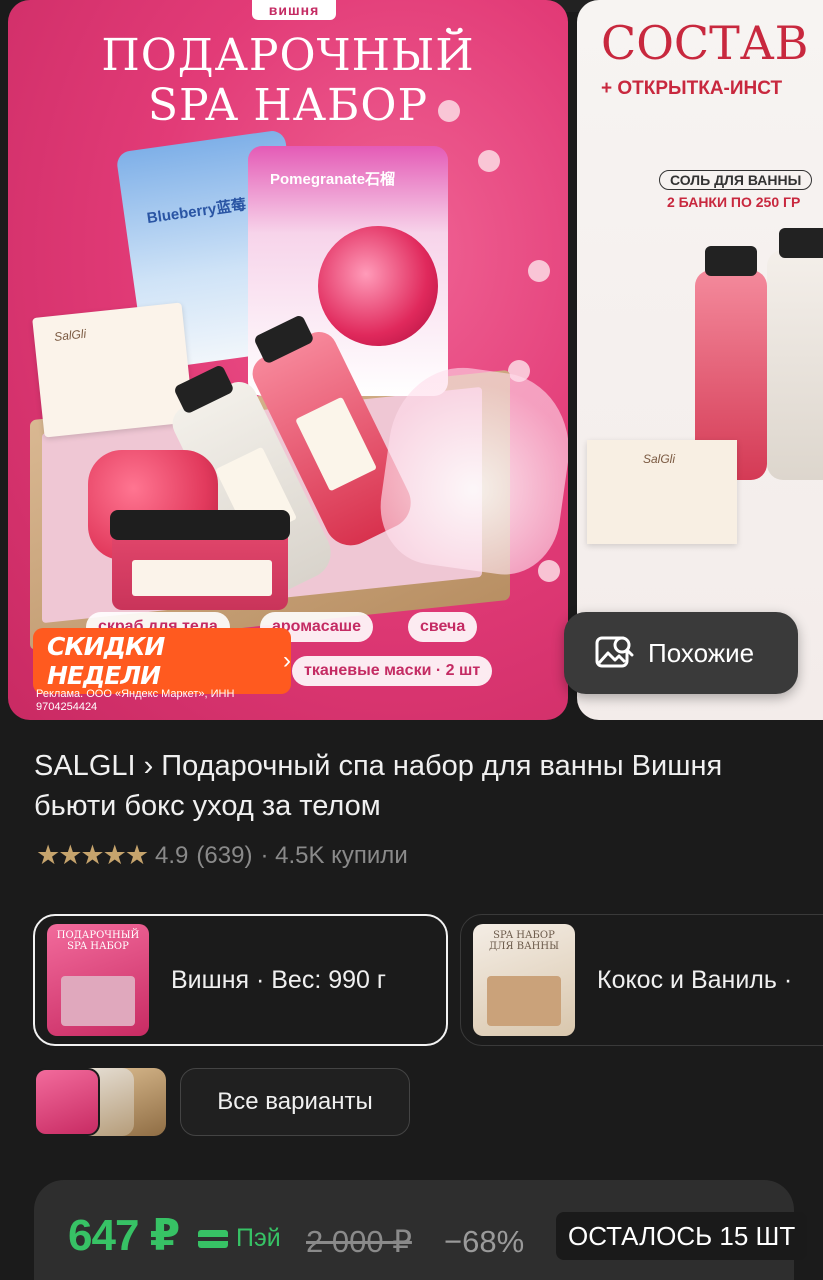 The image size is (823, 1280). I want to click on all-variants-button: Все варианты, so click(295, 1102).